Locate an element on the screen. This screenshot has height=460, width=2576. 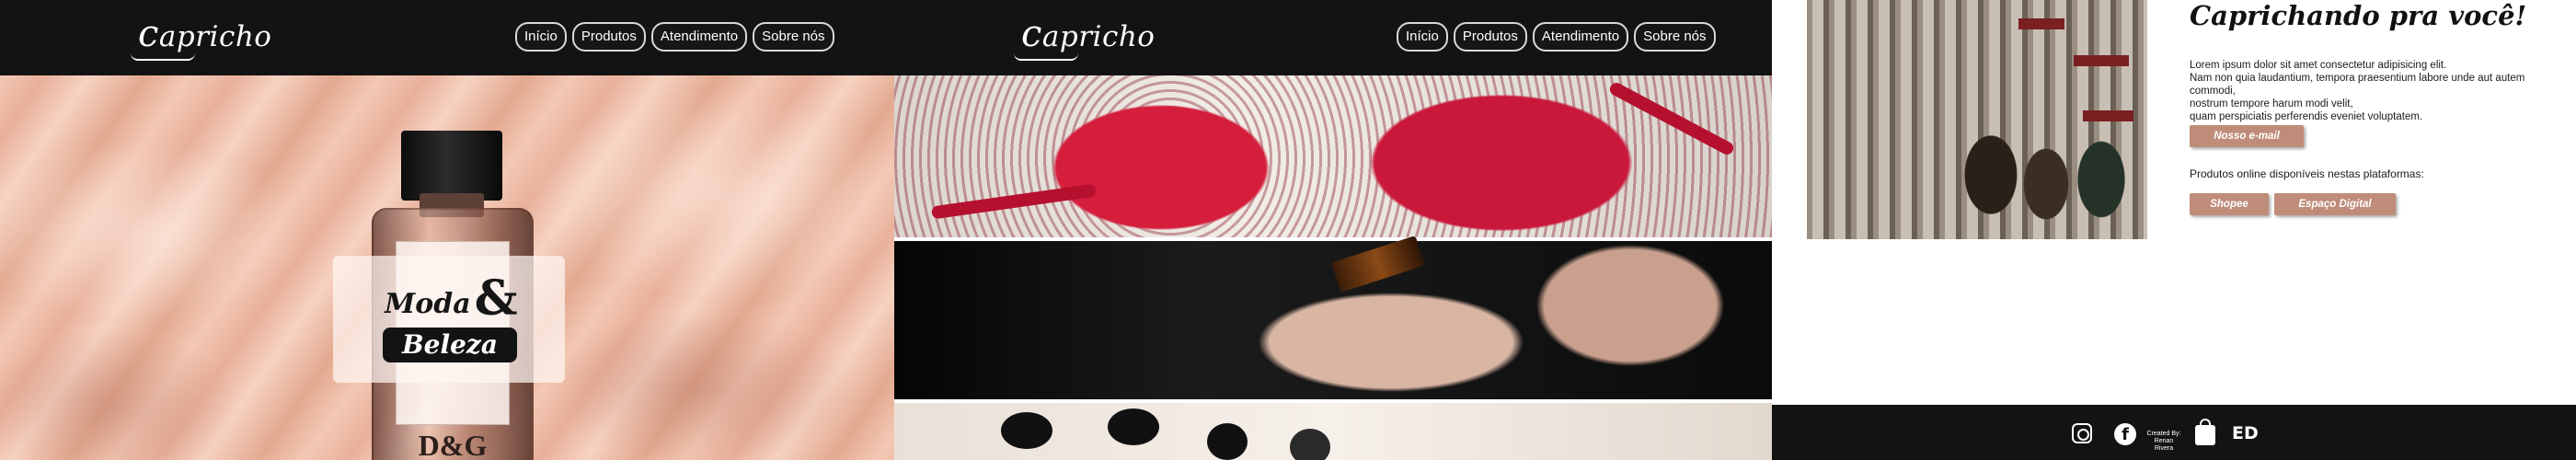
facebook-icon: f is located at coordinates (2125, 434).